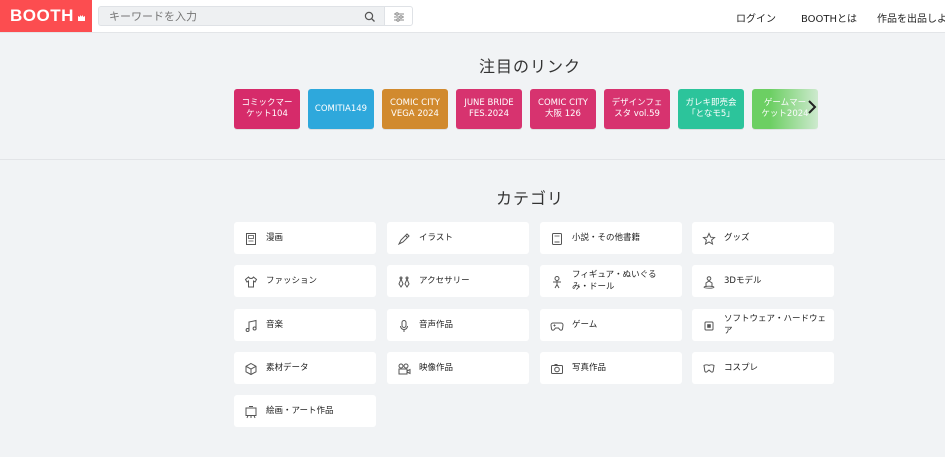 The width and height of the screenshot is (945, 457). I want to click on featured-link-comitia: COMITIA149, so click(341, 109).